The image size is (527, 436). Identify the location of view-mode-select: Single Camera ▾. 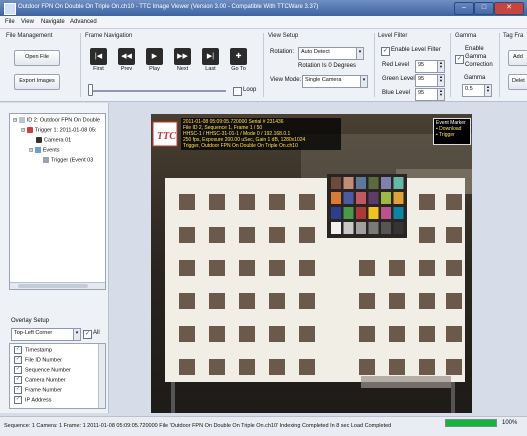
(335, 81).